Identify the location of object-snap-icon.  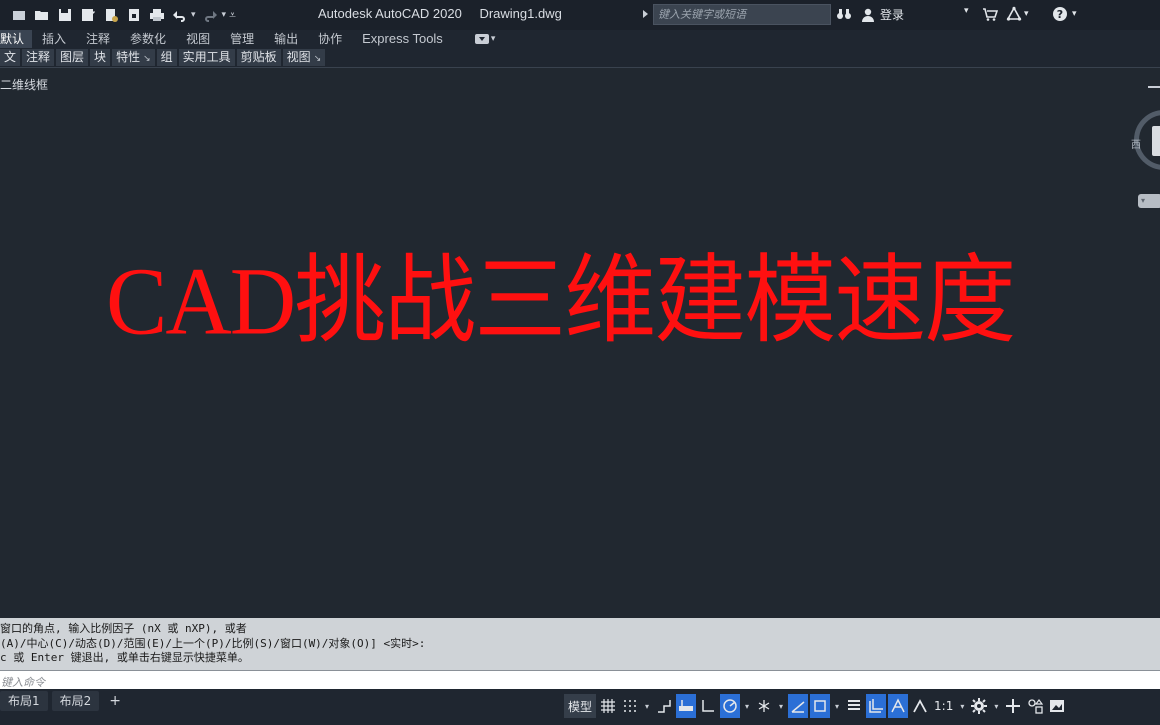
(820, 706).